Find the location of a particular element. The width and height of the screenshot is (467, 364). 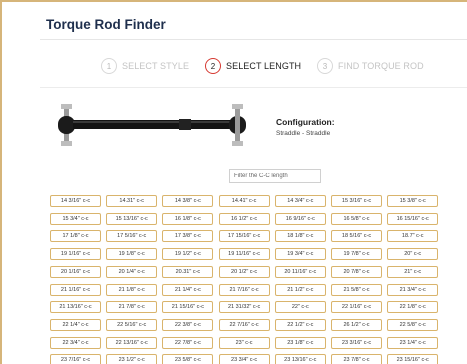

length-option-button: 22 5/16" c-c is located at coordinates (132, 324).